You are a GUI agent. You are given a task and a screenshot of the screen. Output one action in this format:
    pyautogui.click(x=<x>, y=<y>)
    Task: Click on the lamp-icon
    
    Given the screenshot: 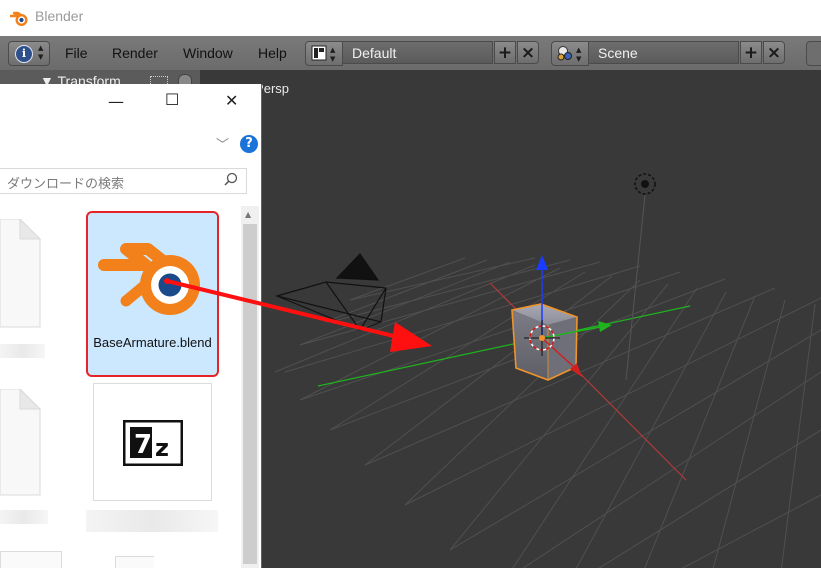 What is the action you would take?
    pyautogui.click(x=640, y=277)
    